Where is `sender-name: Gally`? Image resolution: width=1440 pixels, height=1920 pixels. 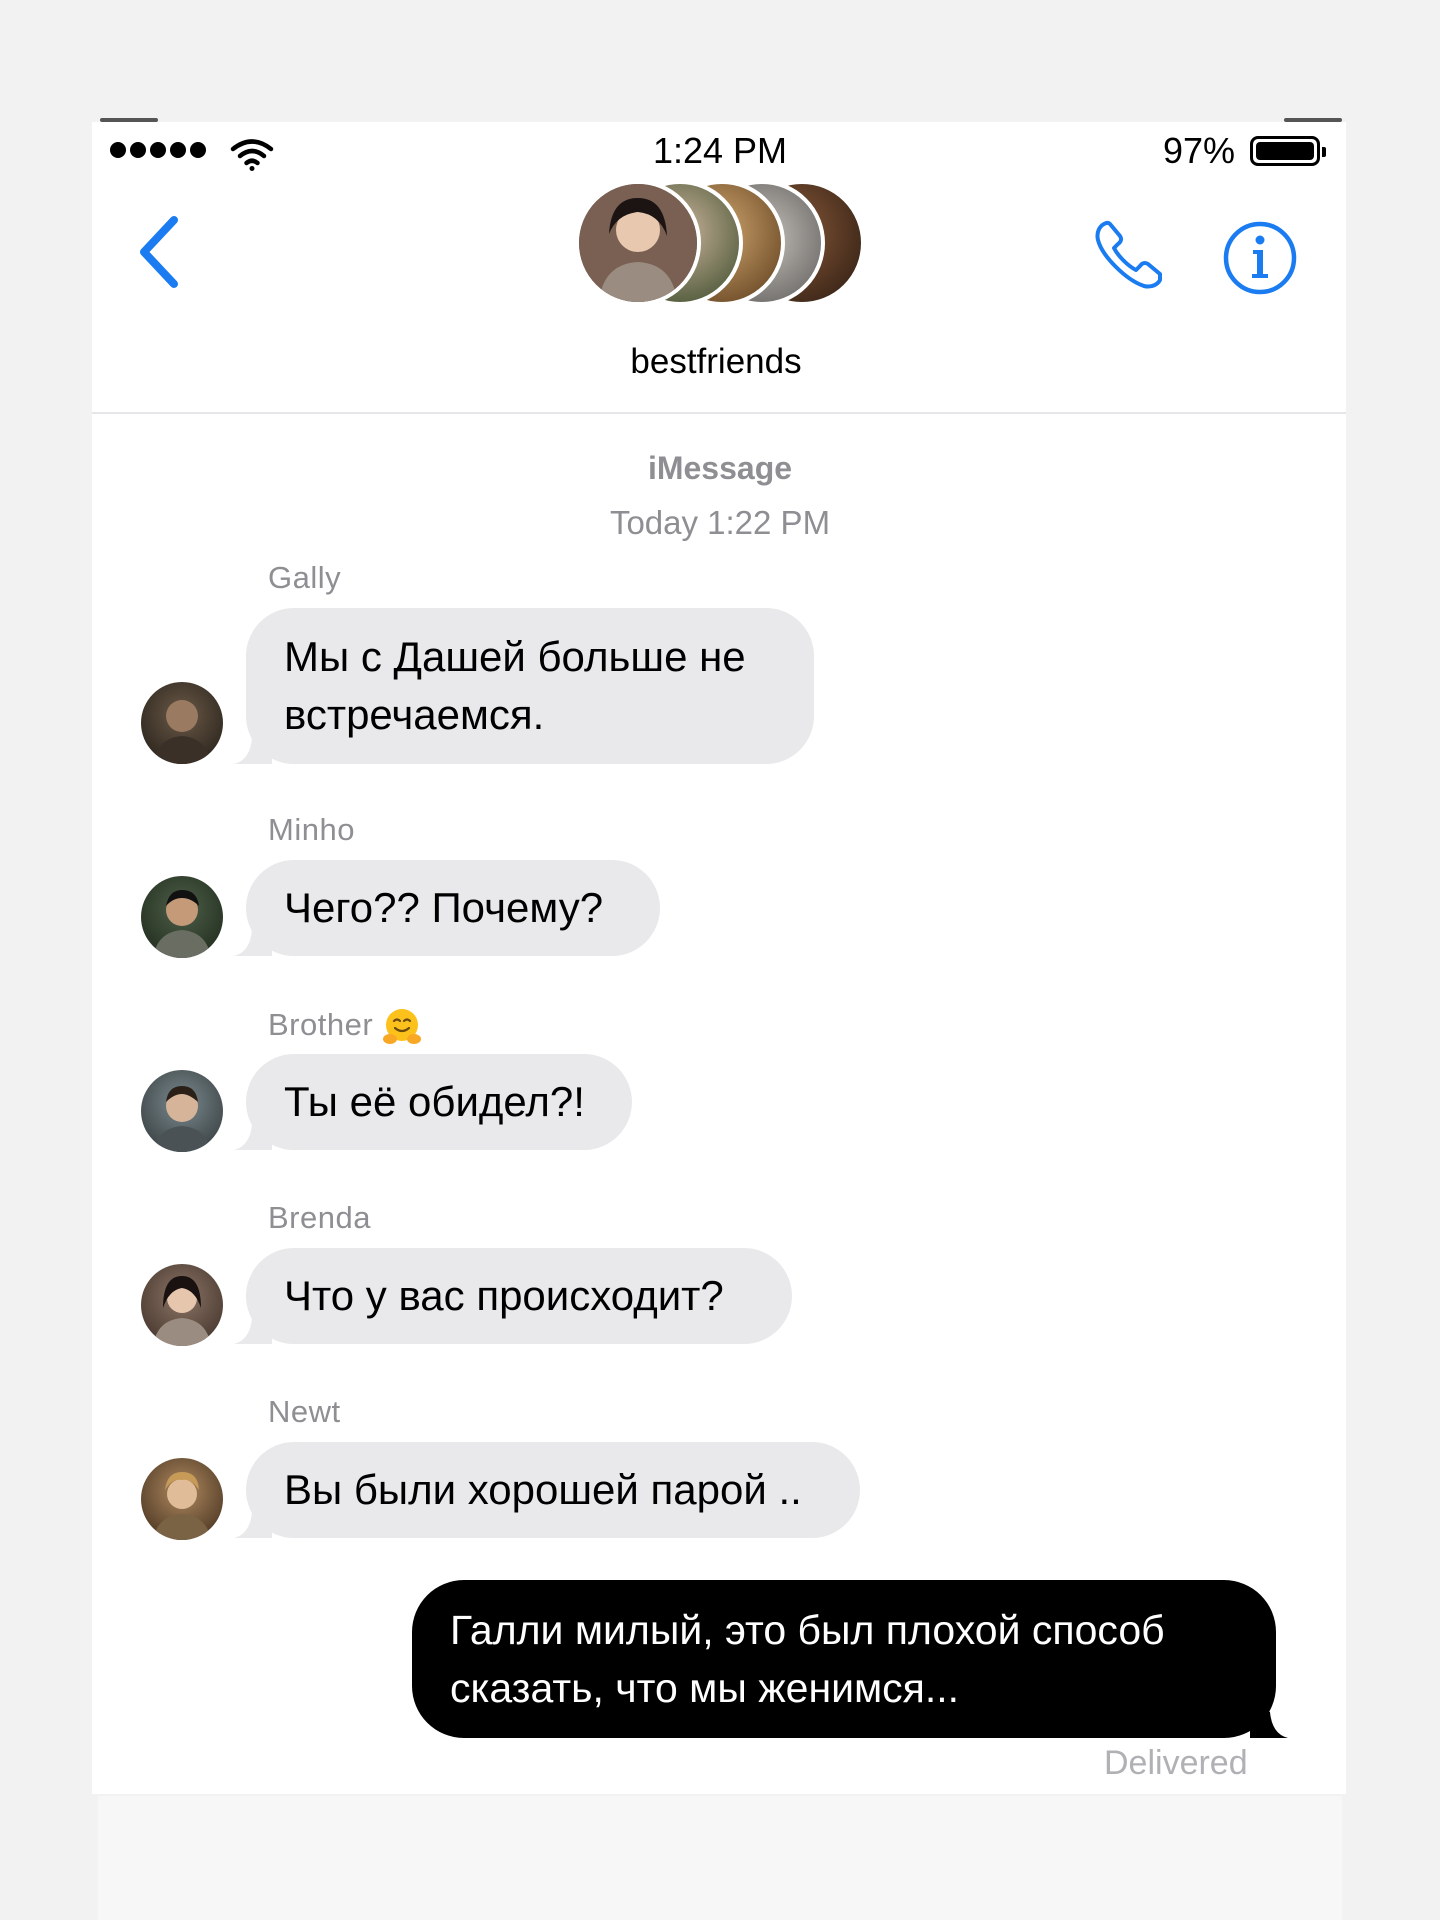 sender-name: Gally is located at coordinates (305, 577).